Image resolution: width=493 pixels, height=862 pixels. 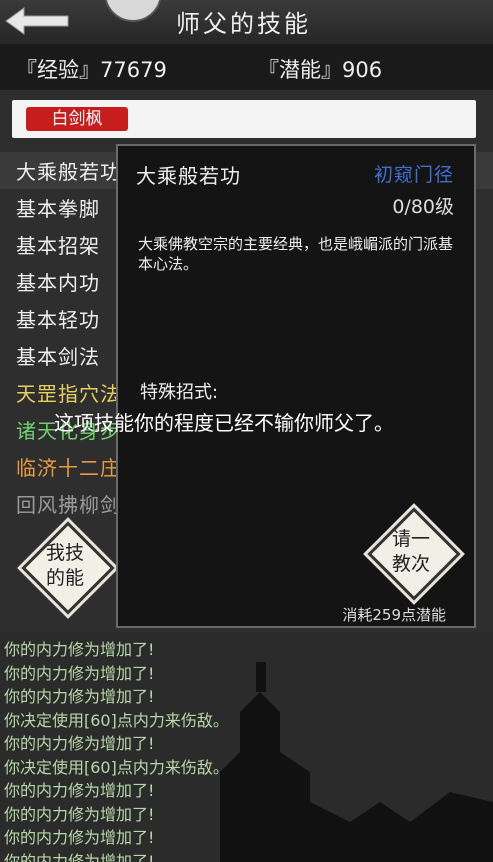 I want to click on skill-name: 基本内功, so click(x=58, y=283).